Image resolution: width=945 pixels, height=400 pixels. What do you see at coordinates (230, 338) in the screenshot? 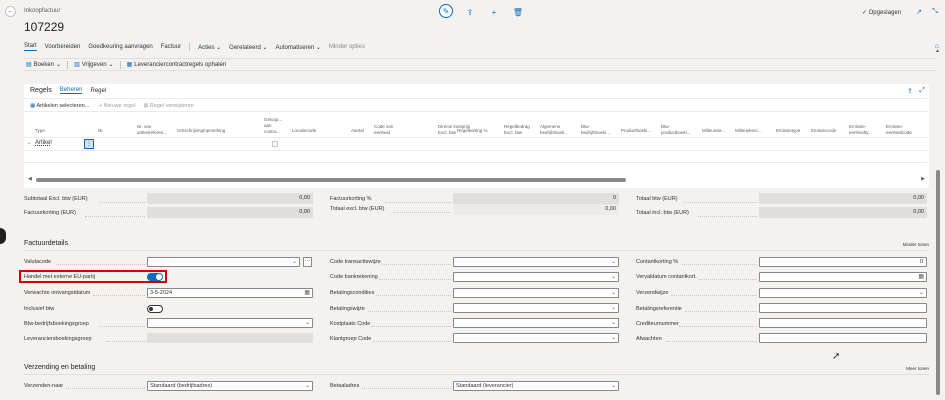
I see `leveranciersboekingsgroep-field` at bounding box center [230, 338].